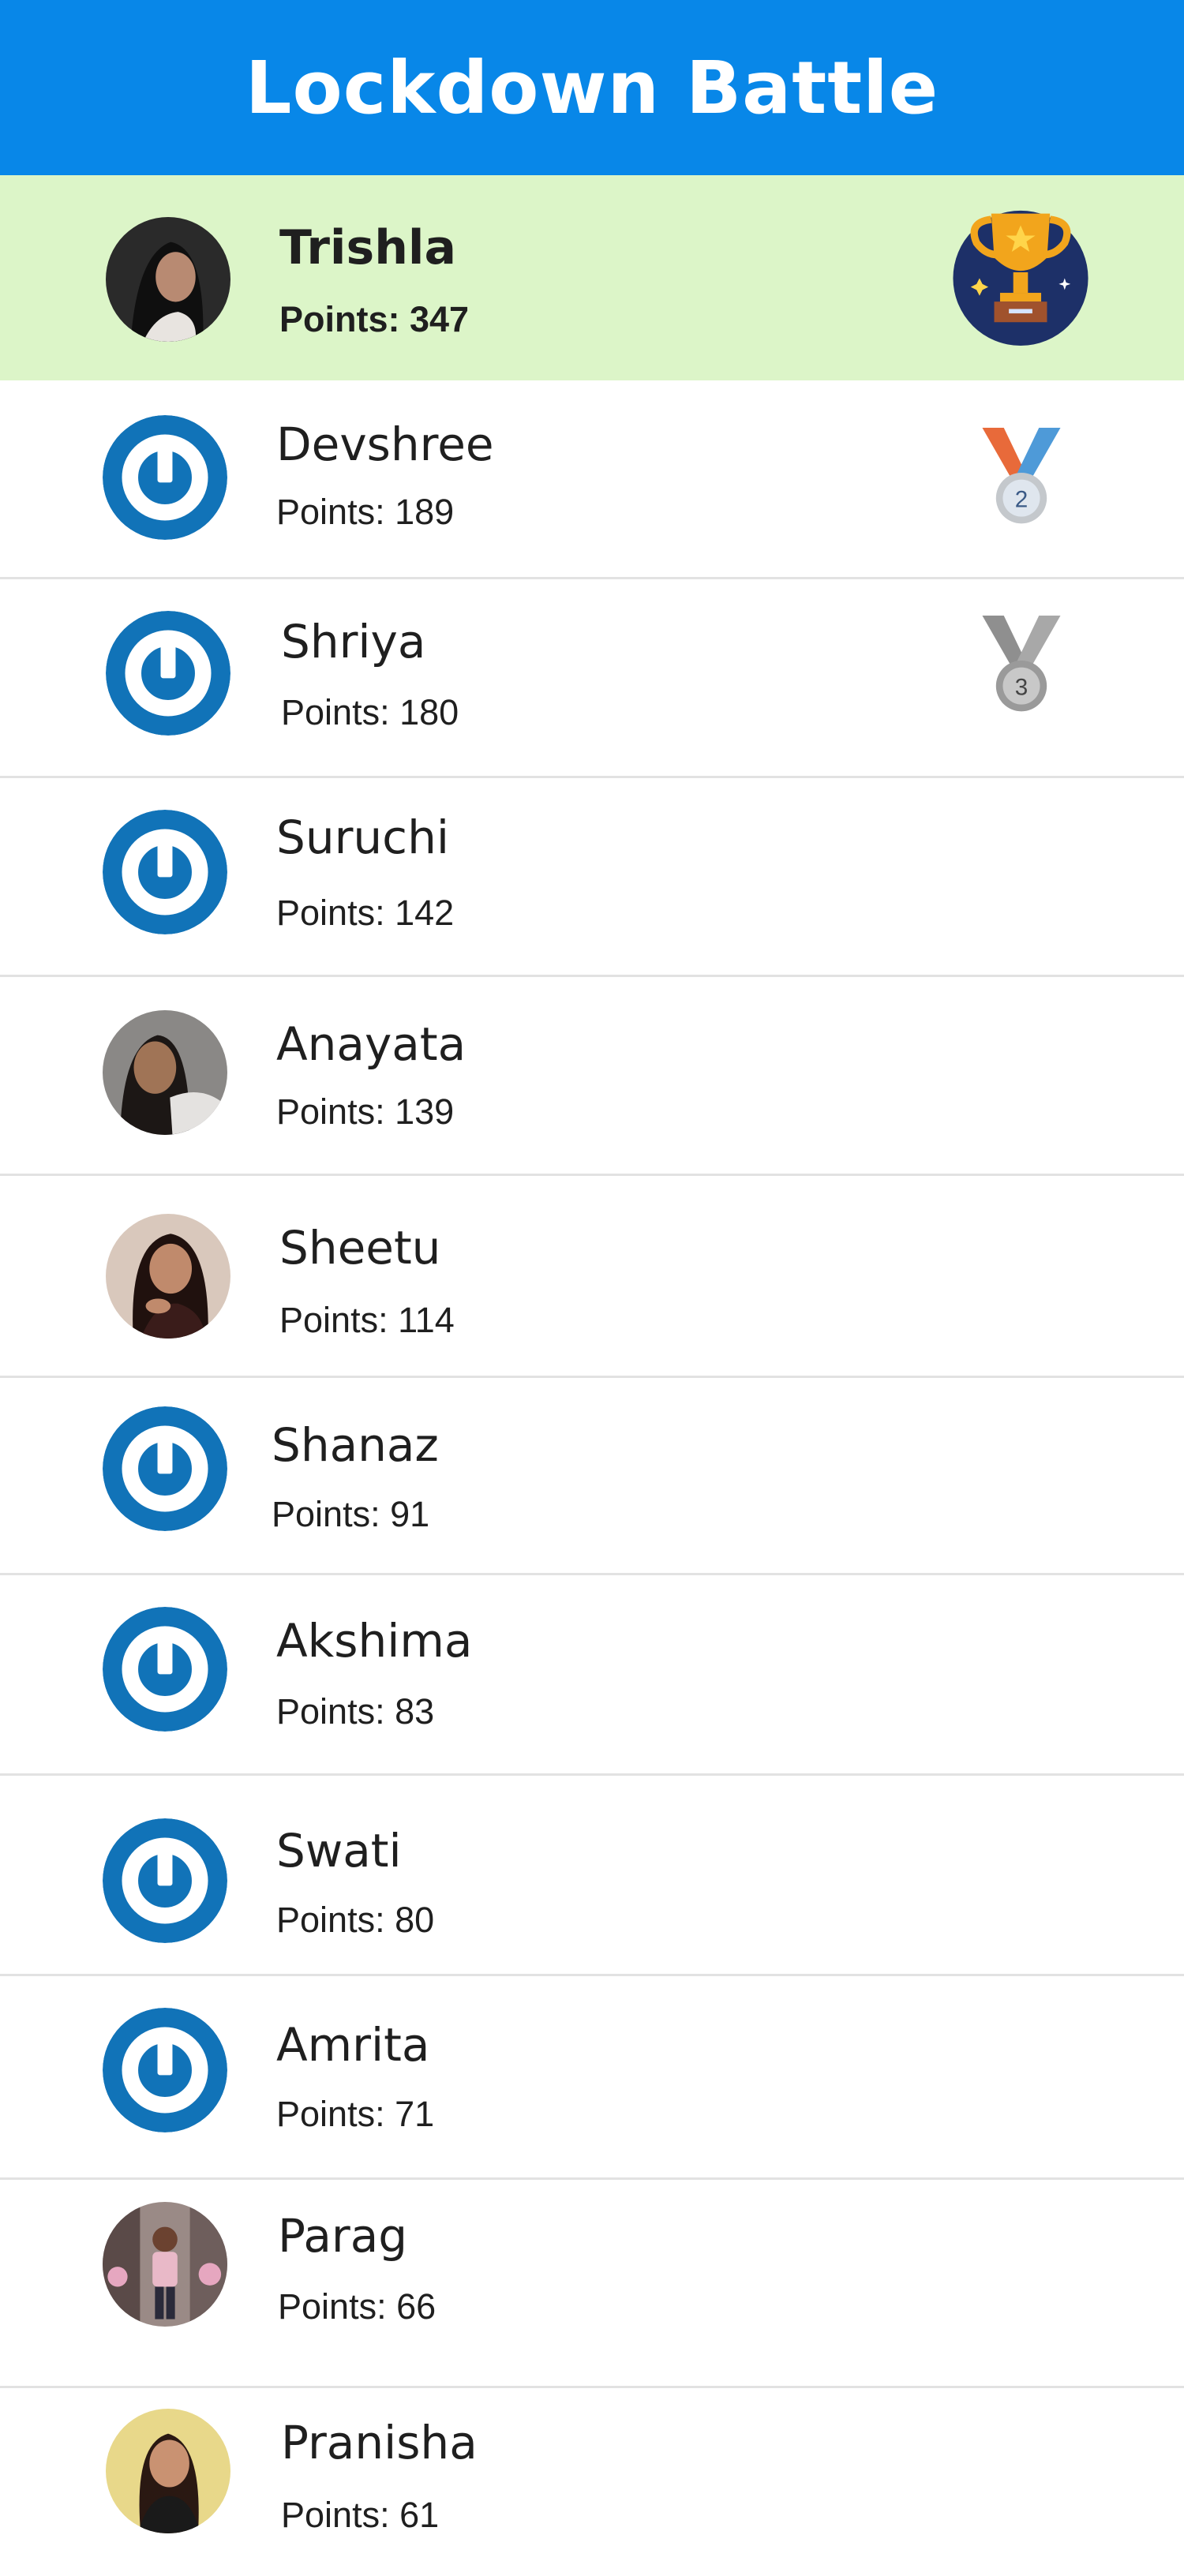  I want to click on leaderboard-row-3: Shriya Points: 180 3, so click(592, 678).